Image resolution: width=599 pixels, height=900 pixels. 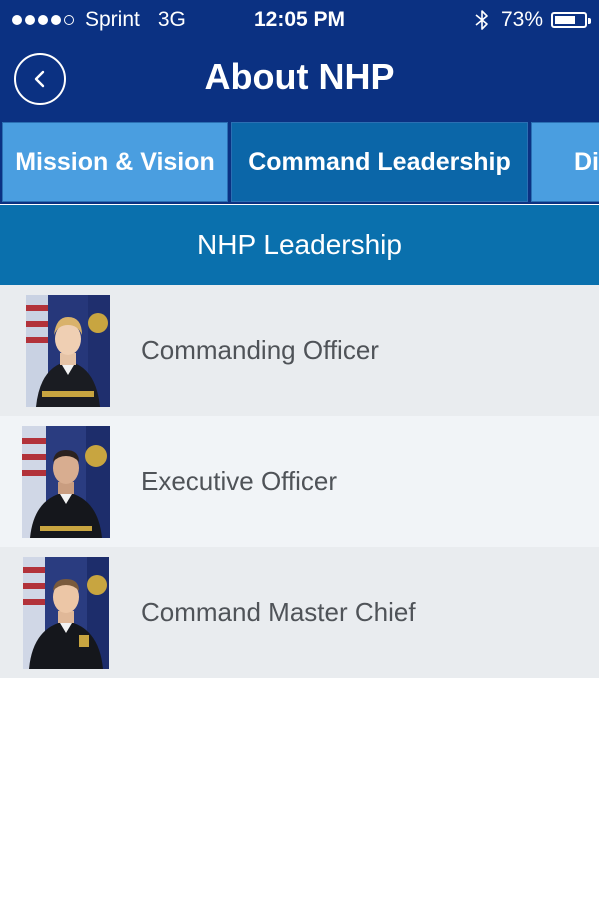 I want to click on list-item-command-master-chief: Command Master Chief, so click(x=299, y=612).